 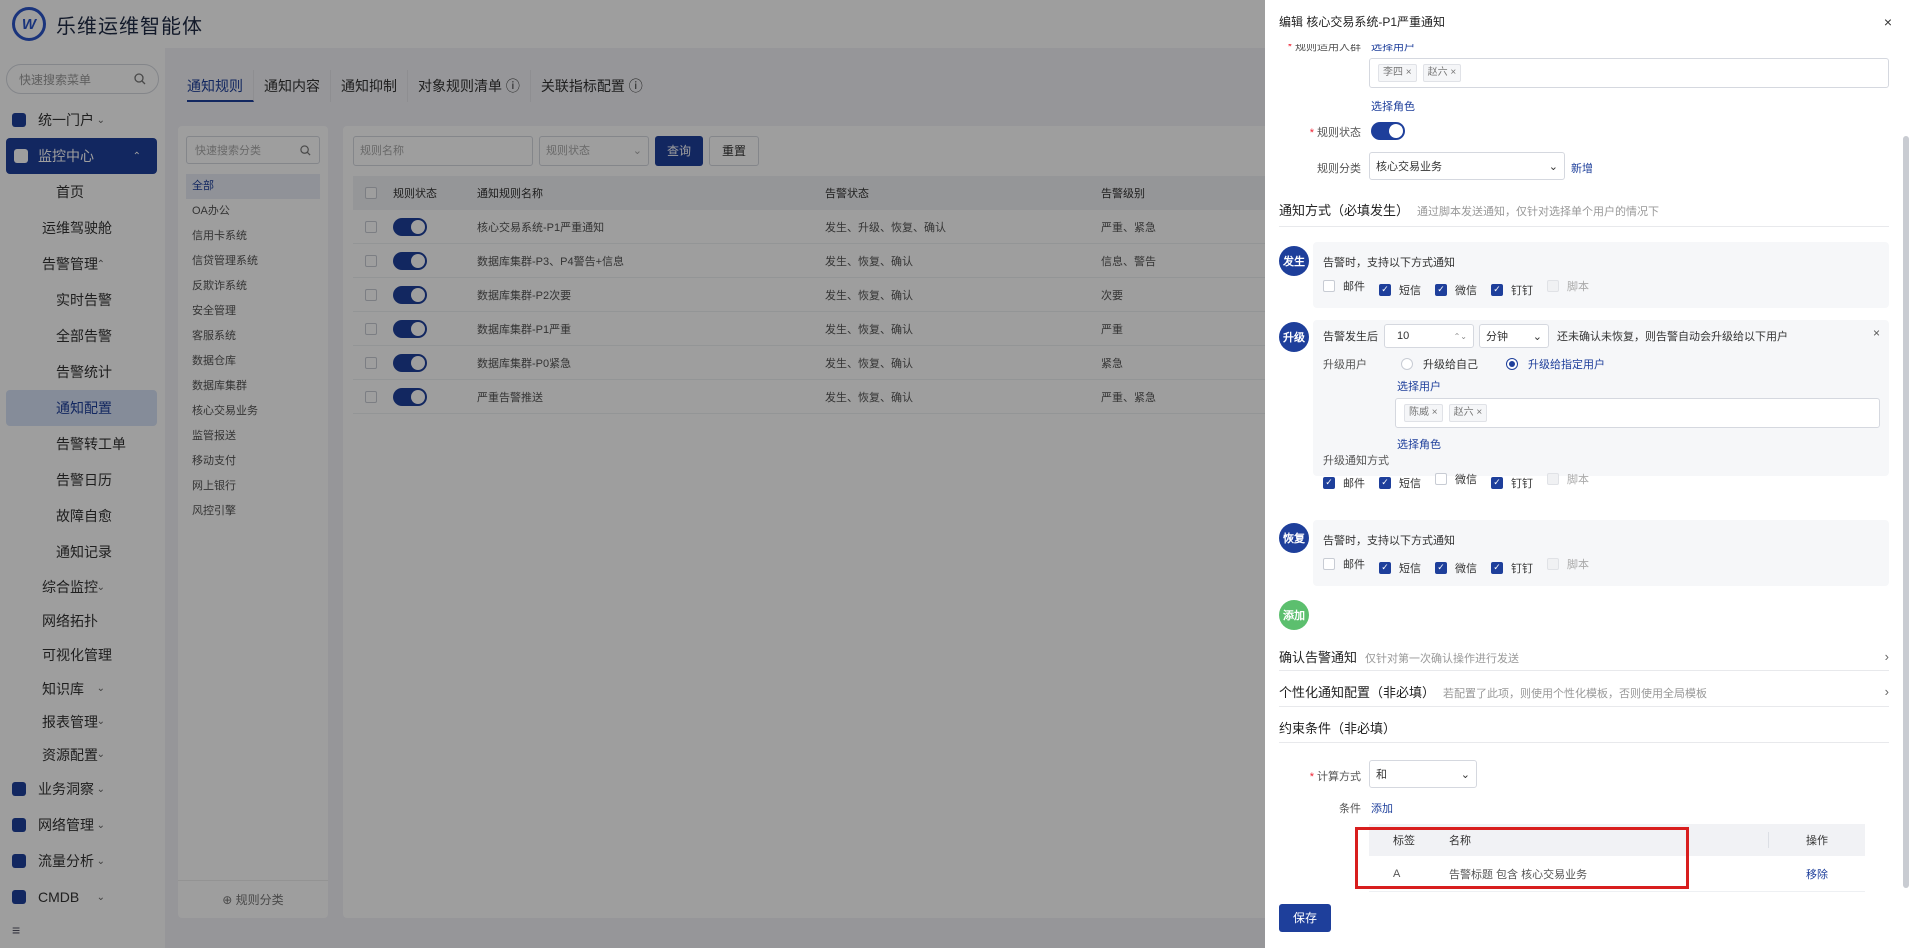 I want to click on escalate-minutes-stepper: 10 ⌃⌄, so click(x=1429, y=336).